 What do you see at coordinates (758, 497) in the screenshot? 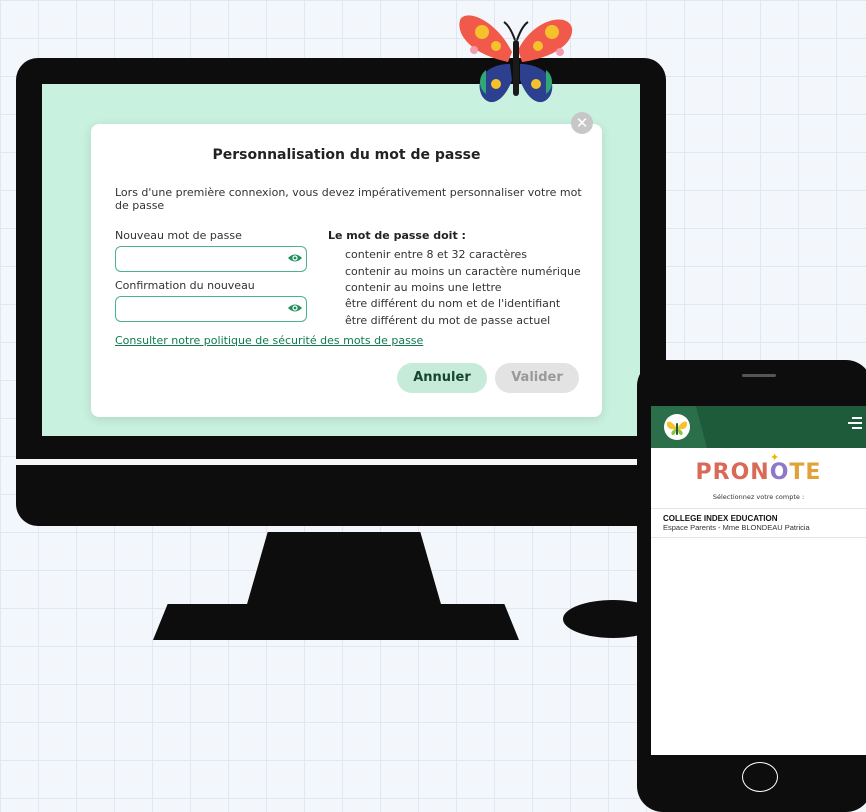
I see `account-prompt: Sélectionnez votre compte :` at bounding box center [758, 497].